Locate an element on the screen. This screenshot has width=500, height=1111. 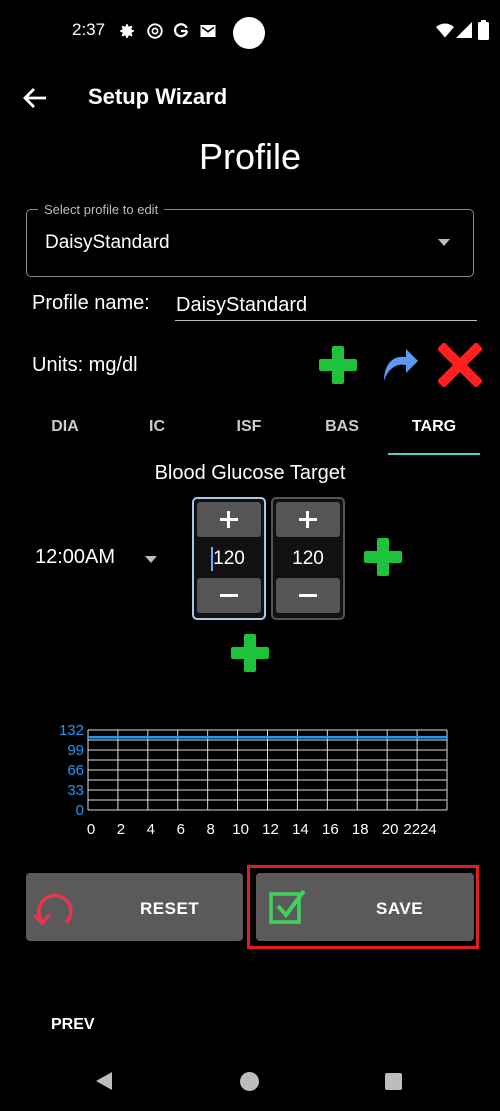
chart-y-tick-label: 132 is located at coordinates (71, 730).